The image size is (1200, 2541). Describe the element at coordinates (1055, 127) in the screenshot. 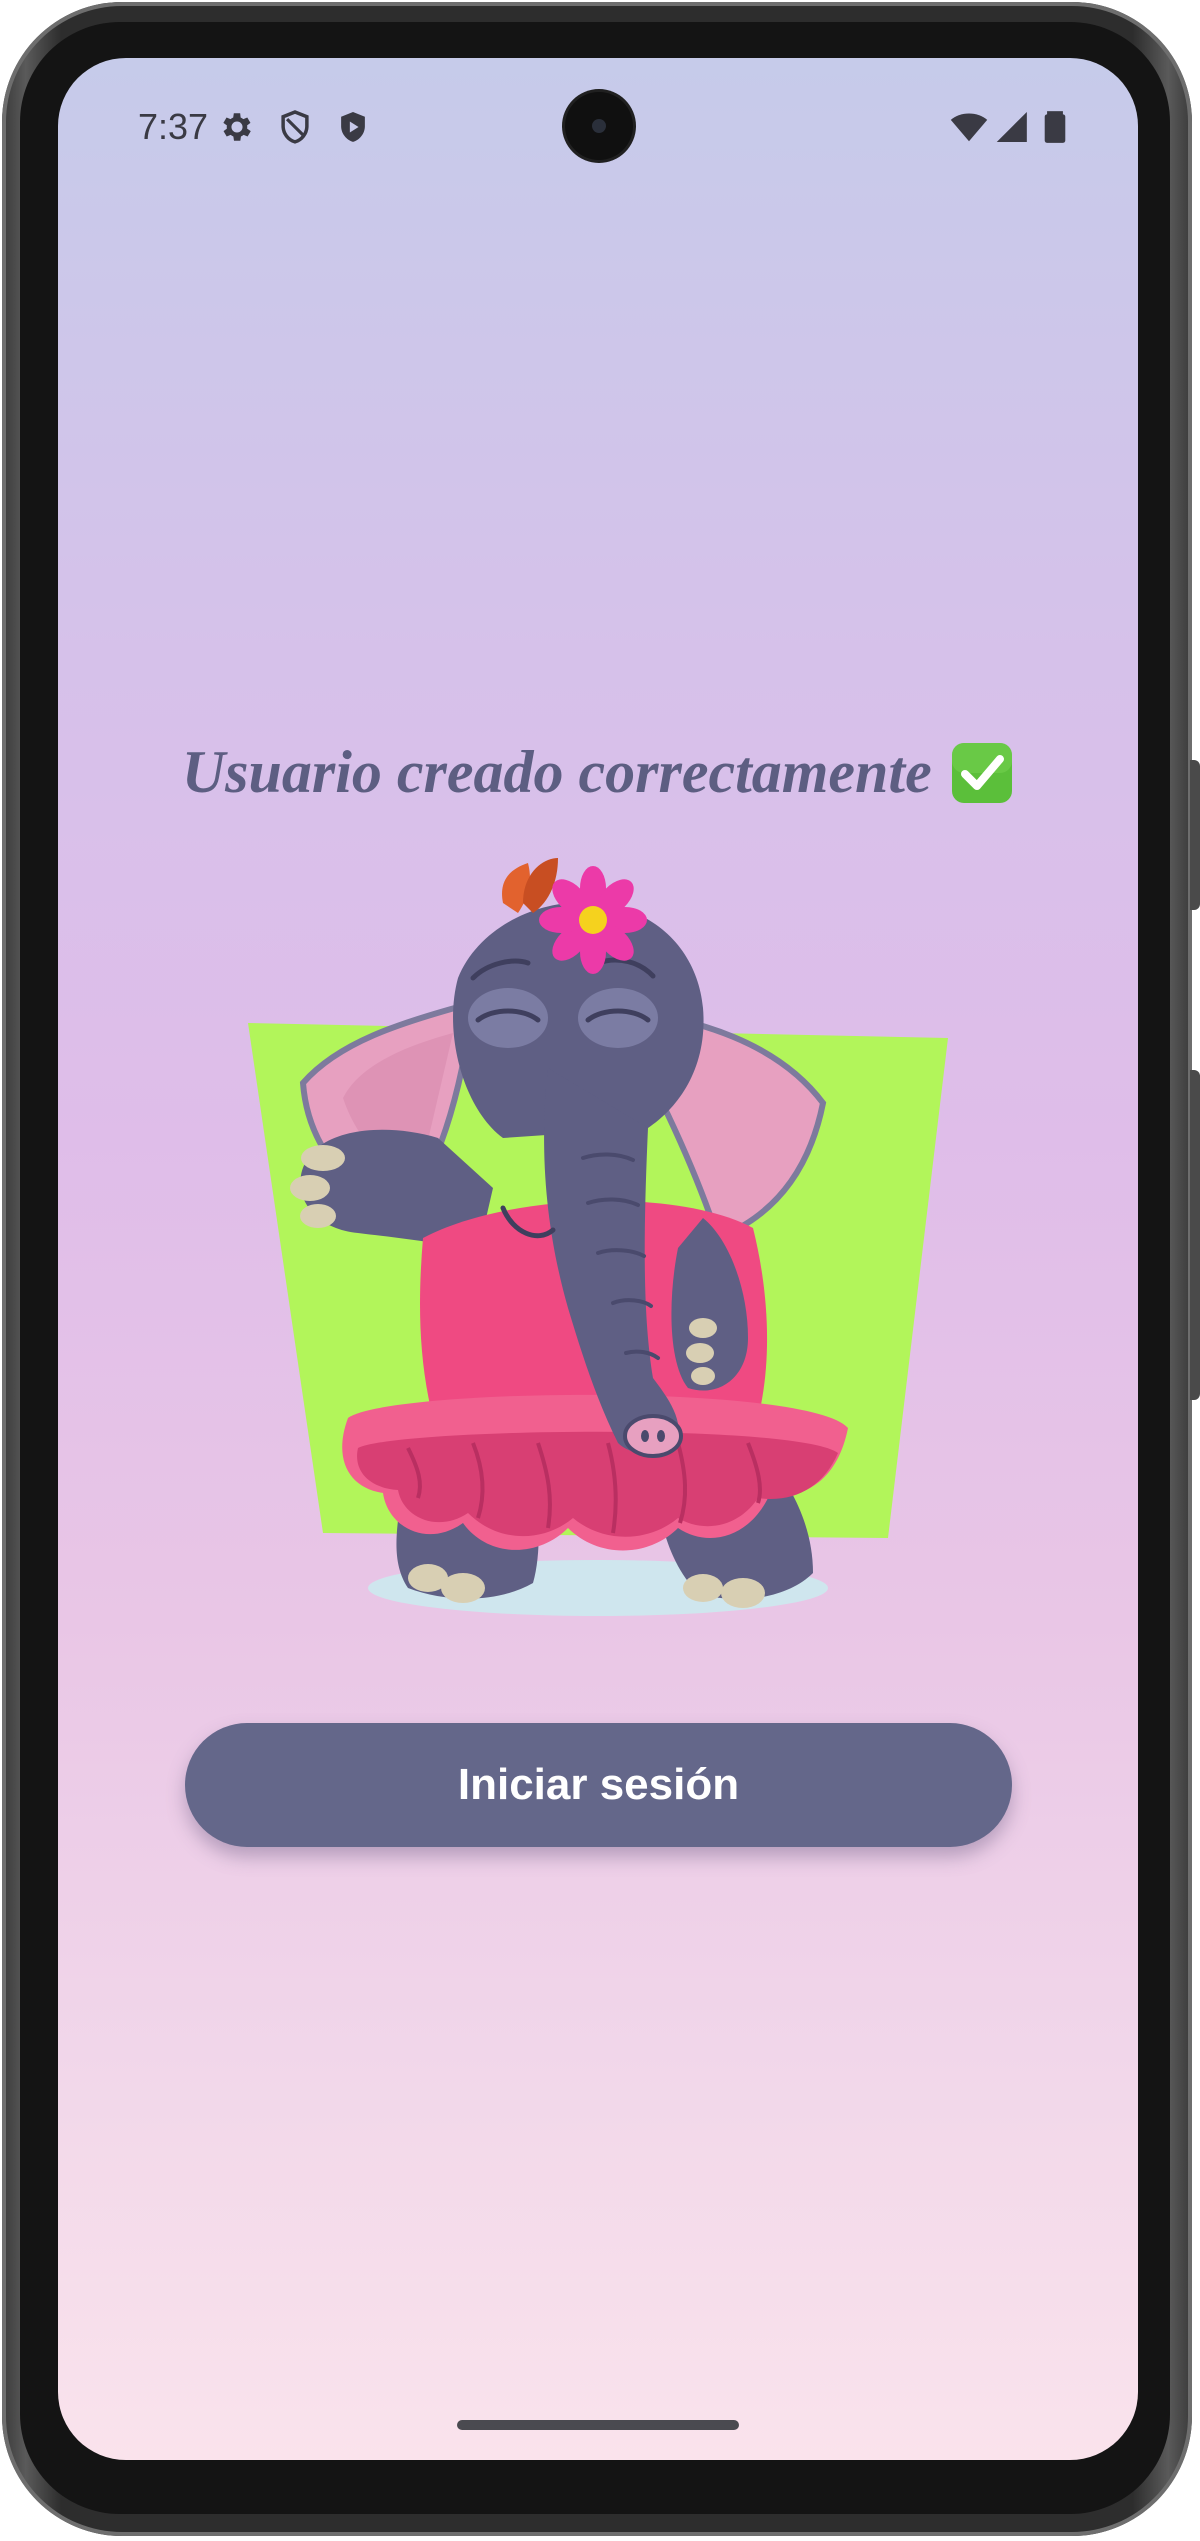

I see `battery-icon` at that location.